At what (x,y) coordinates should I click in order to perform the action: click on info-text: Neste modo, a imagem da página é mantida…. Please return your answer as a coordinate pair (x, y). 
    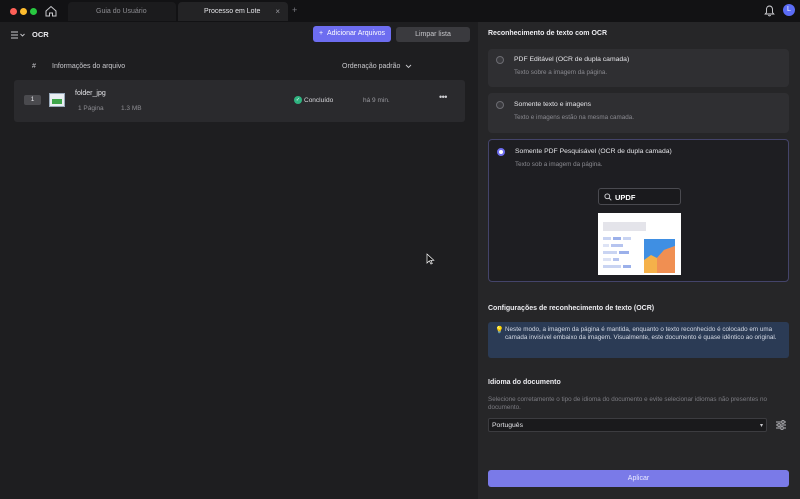
    Looking at the image, I should click on (641, 334).